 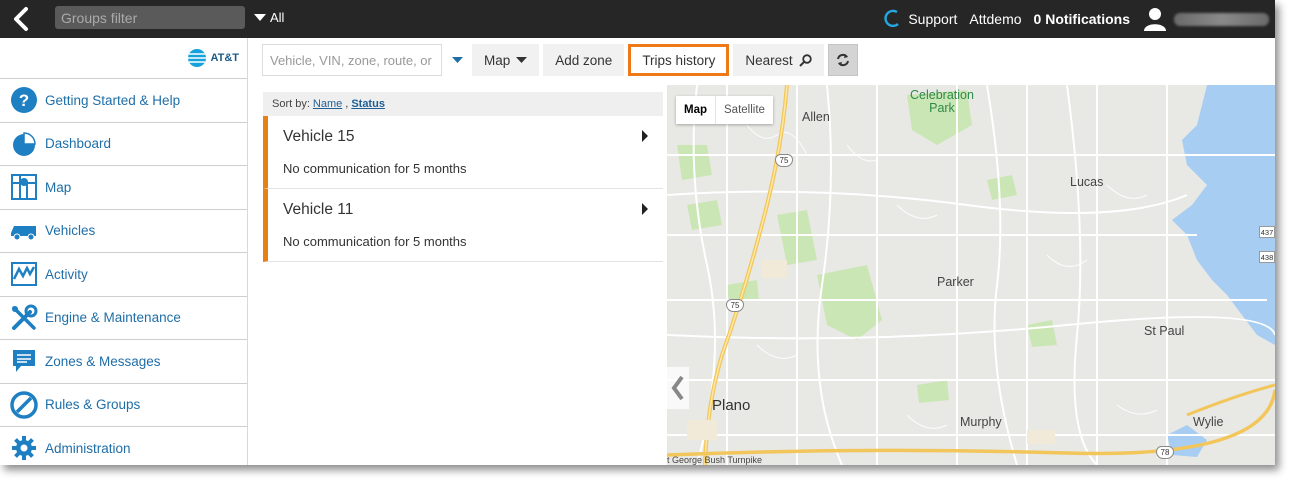 I want to click on sidebar-item-label: Administration, so click(x=88, y=448).